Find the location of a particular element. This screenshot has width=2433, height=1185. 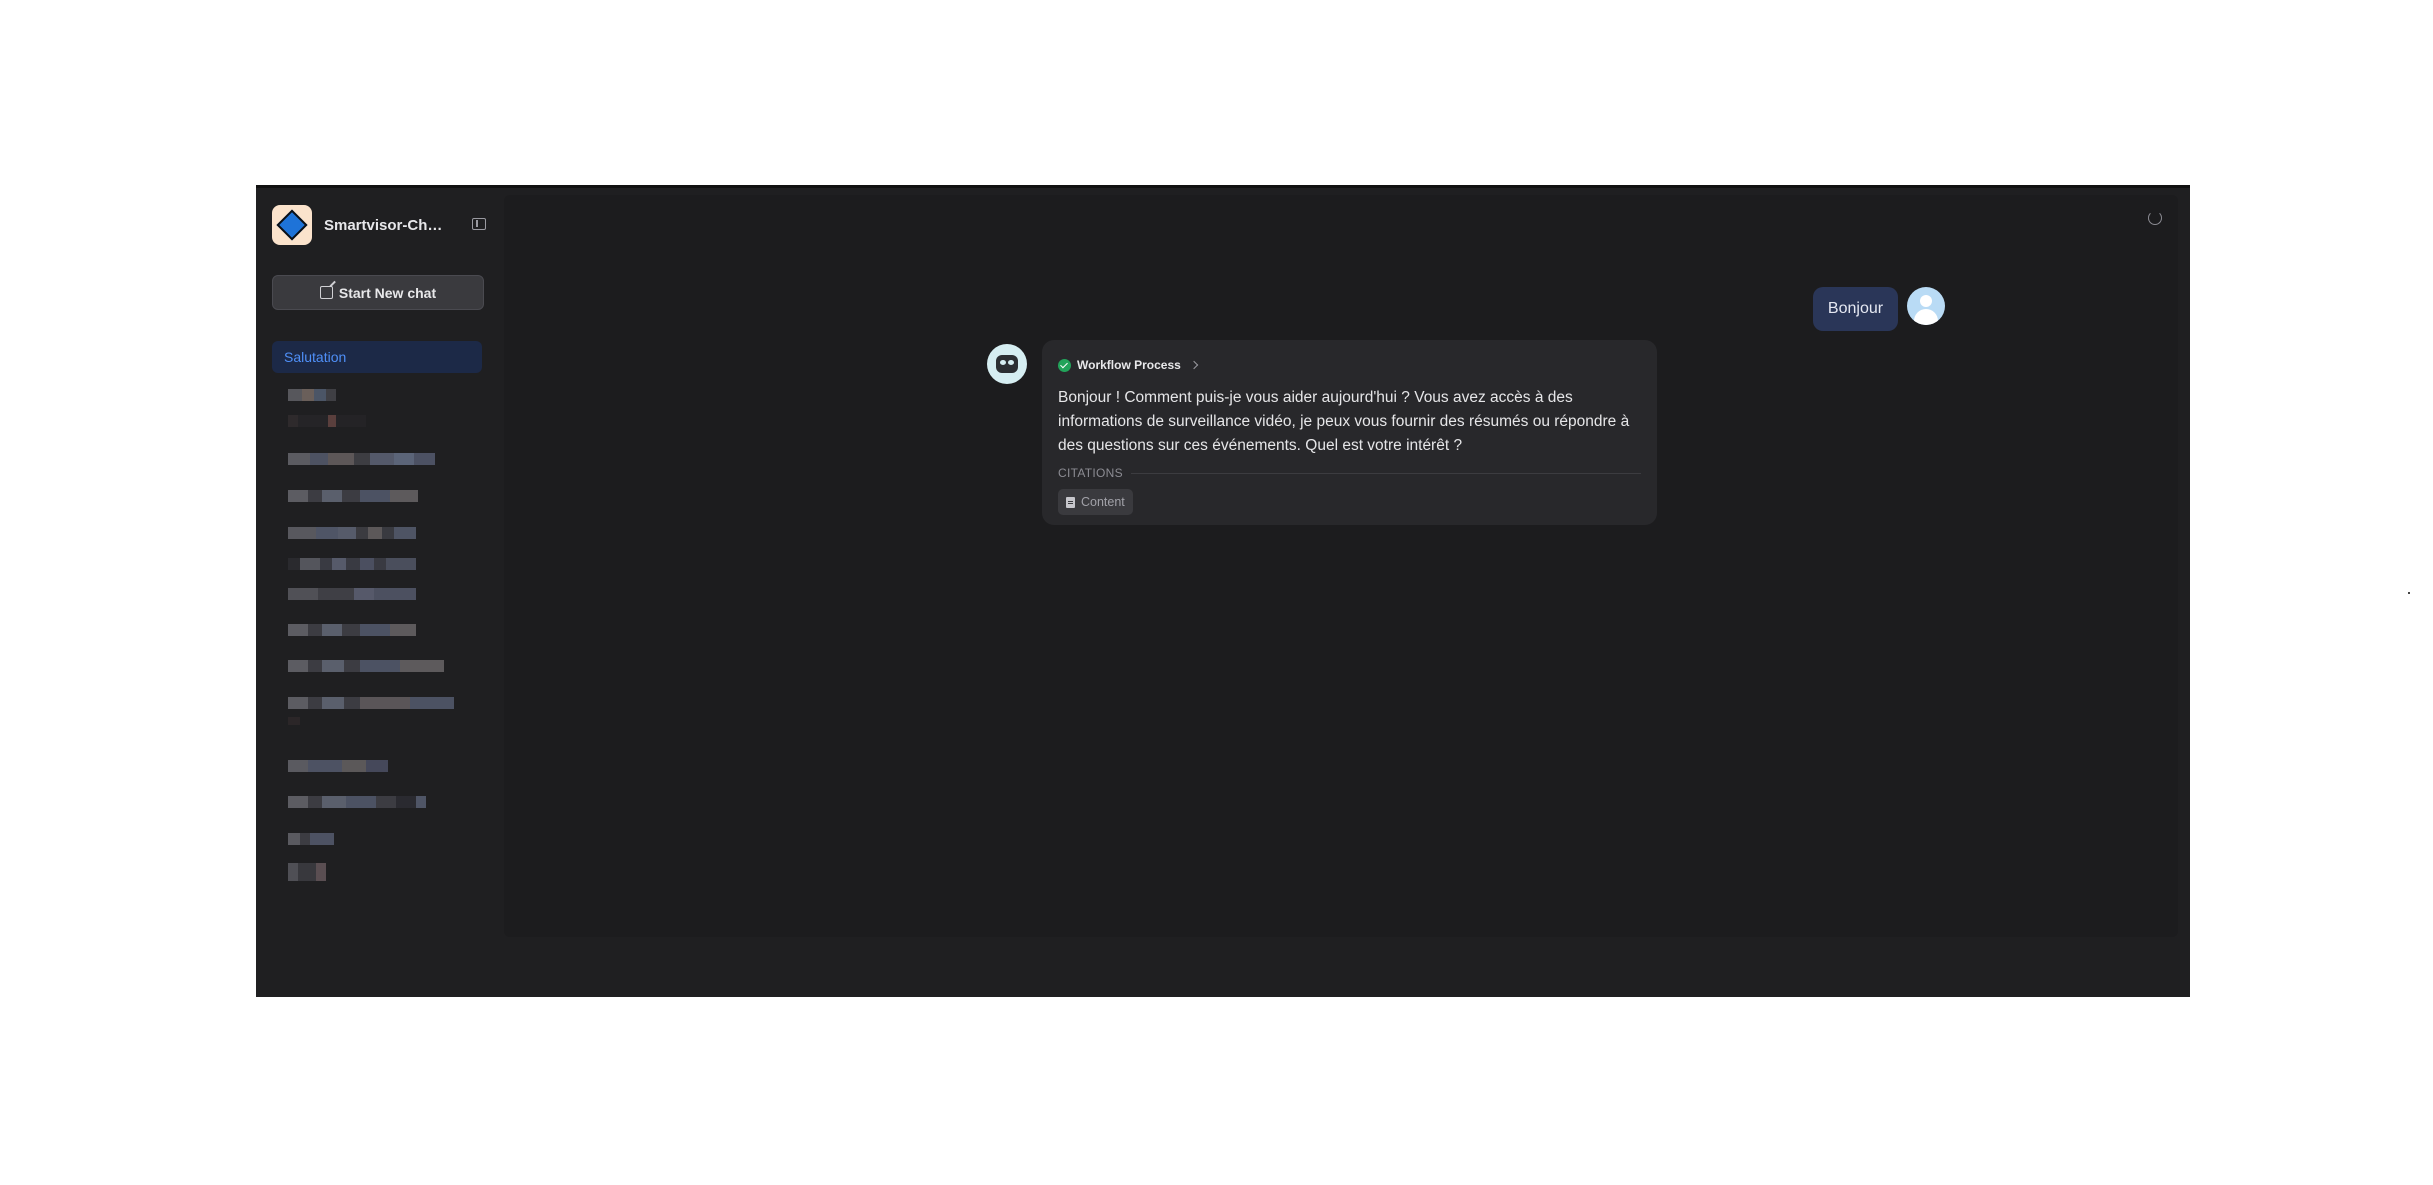

user-avatar-body is located at coordinates (1926, 317).